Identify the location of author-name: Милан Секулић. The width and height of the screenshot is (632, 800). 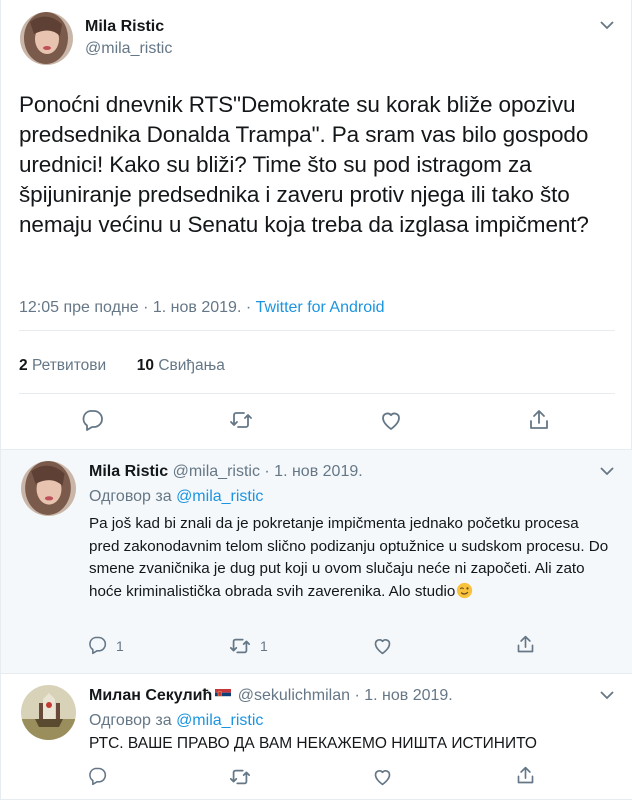
(150, 695).